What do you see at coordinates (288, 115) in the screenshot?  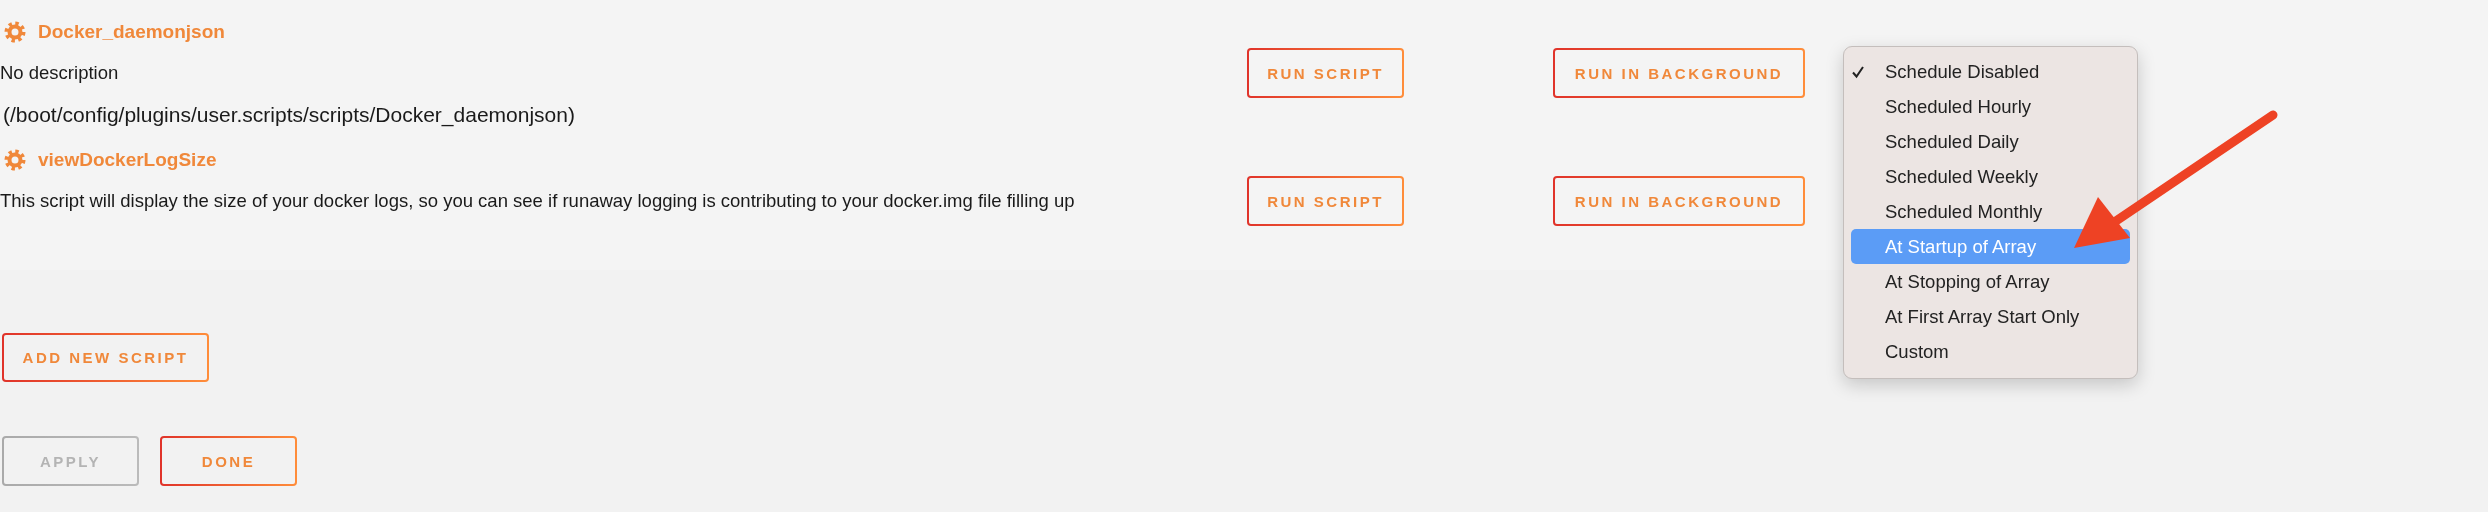 I see `script-path: (/boot/config/plugins/user.scripts/scripts/Docker_daemonjson)` at bounding box center [288, 115].